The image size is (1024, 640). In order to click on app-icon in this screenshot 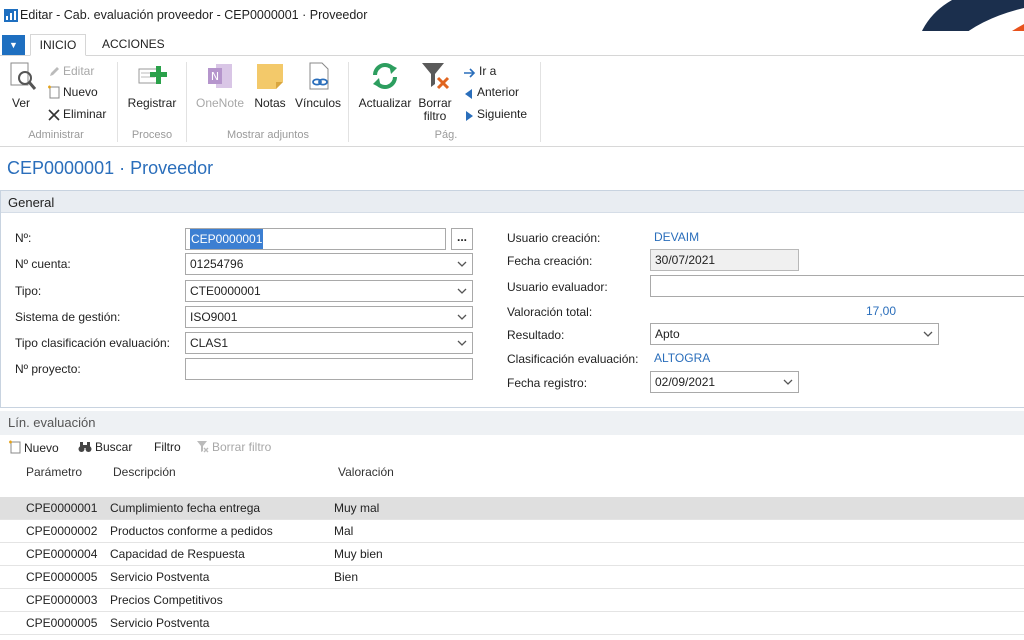, I will do `click(11, 15)`.